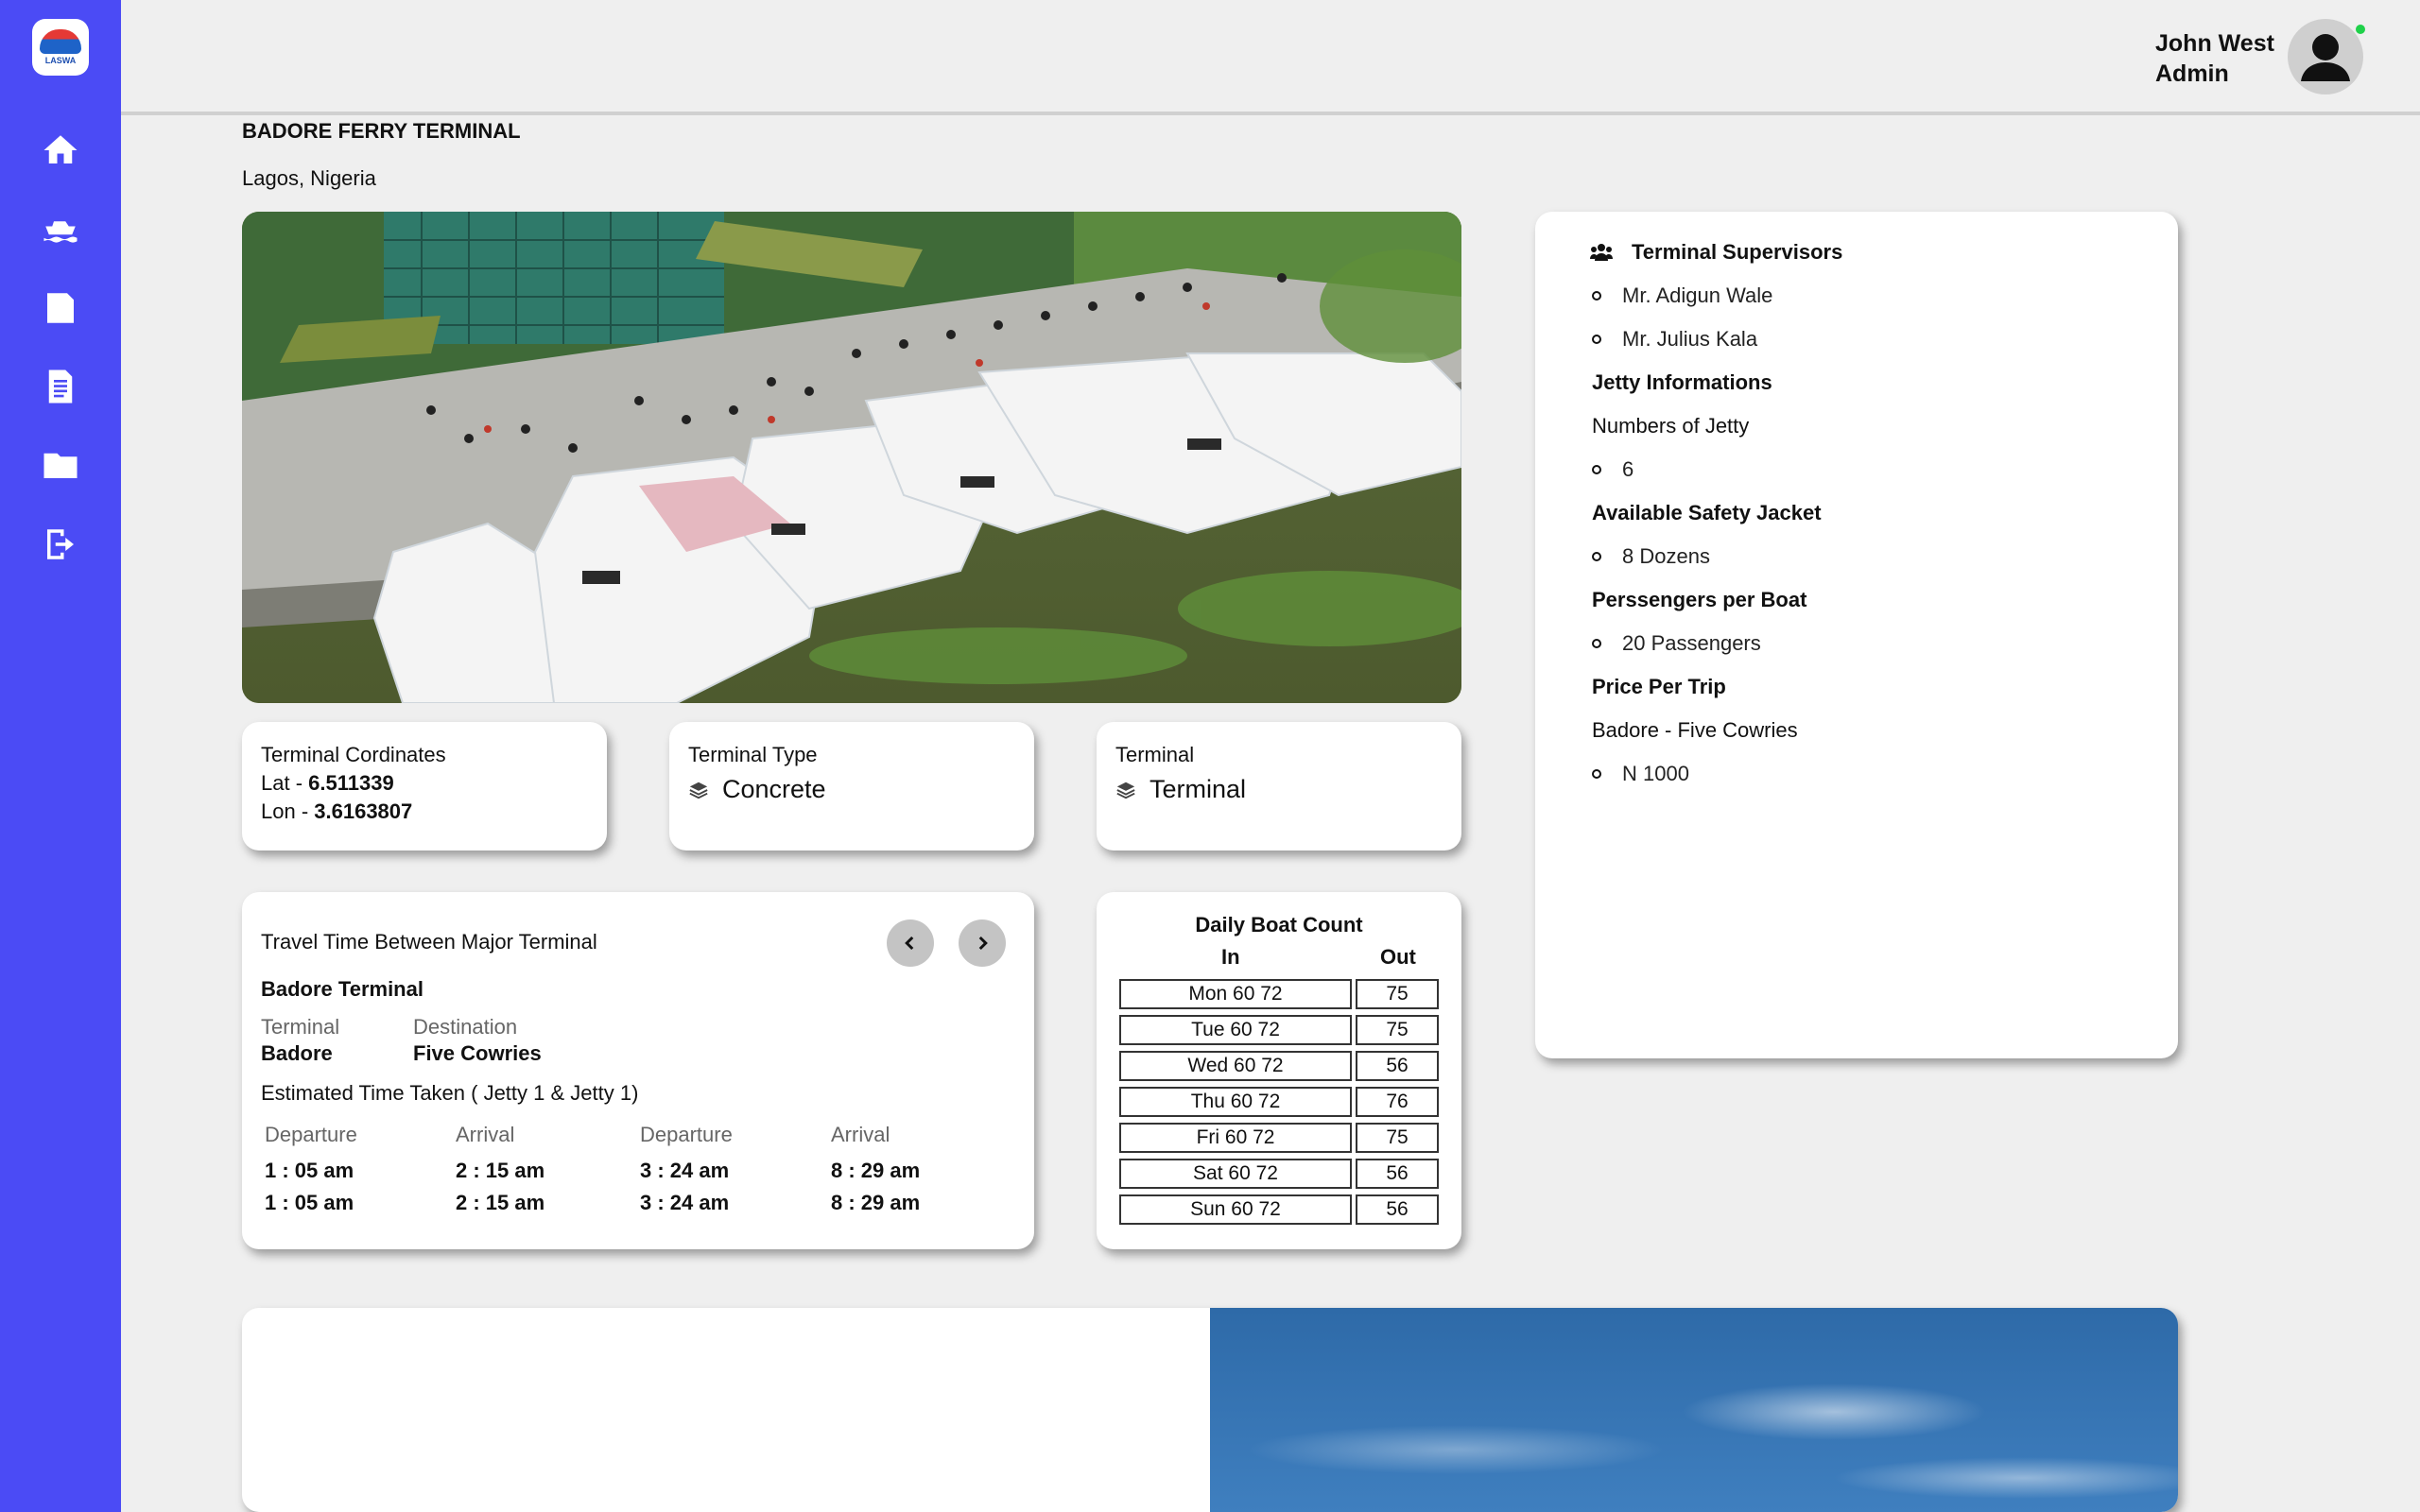  I want to click on next-button, so click(983, 943).